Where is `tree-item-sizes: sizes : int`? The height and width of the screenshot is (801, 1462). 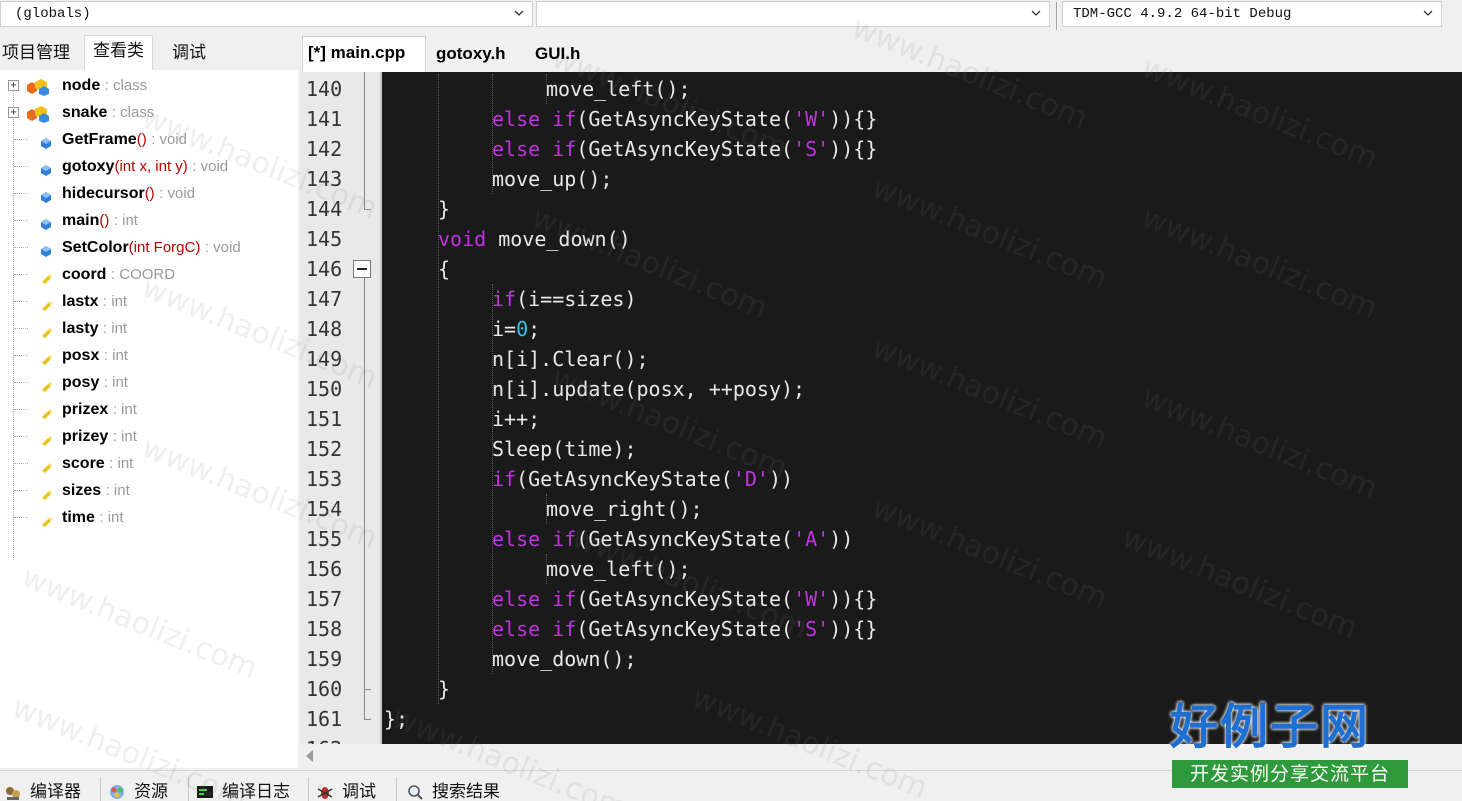
tree-item-sizes: sizes : int is located at coordinates (149, 490).